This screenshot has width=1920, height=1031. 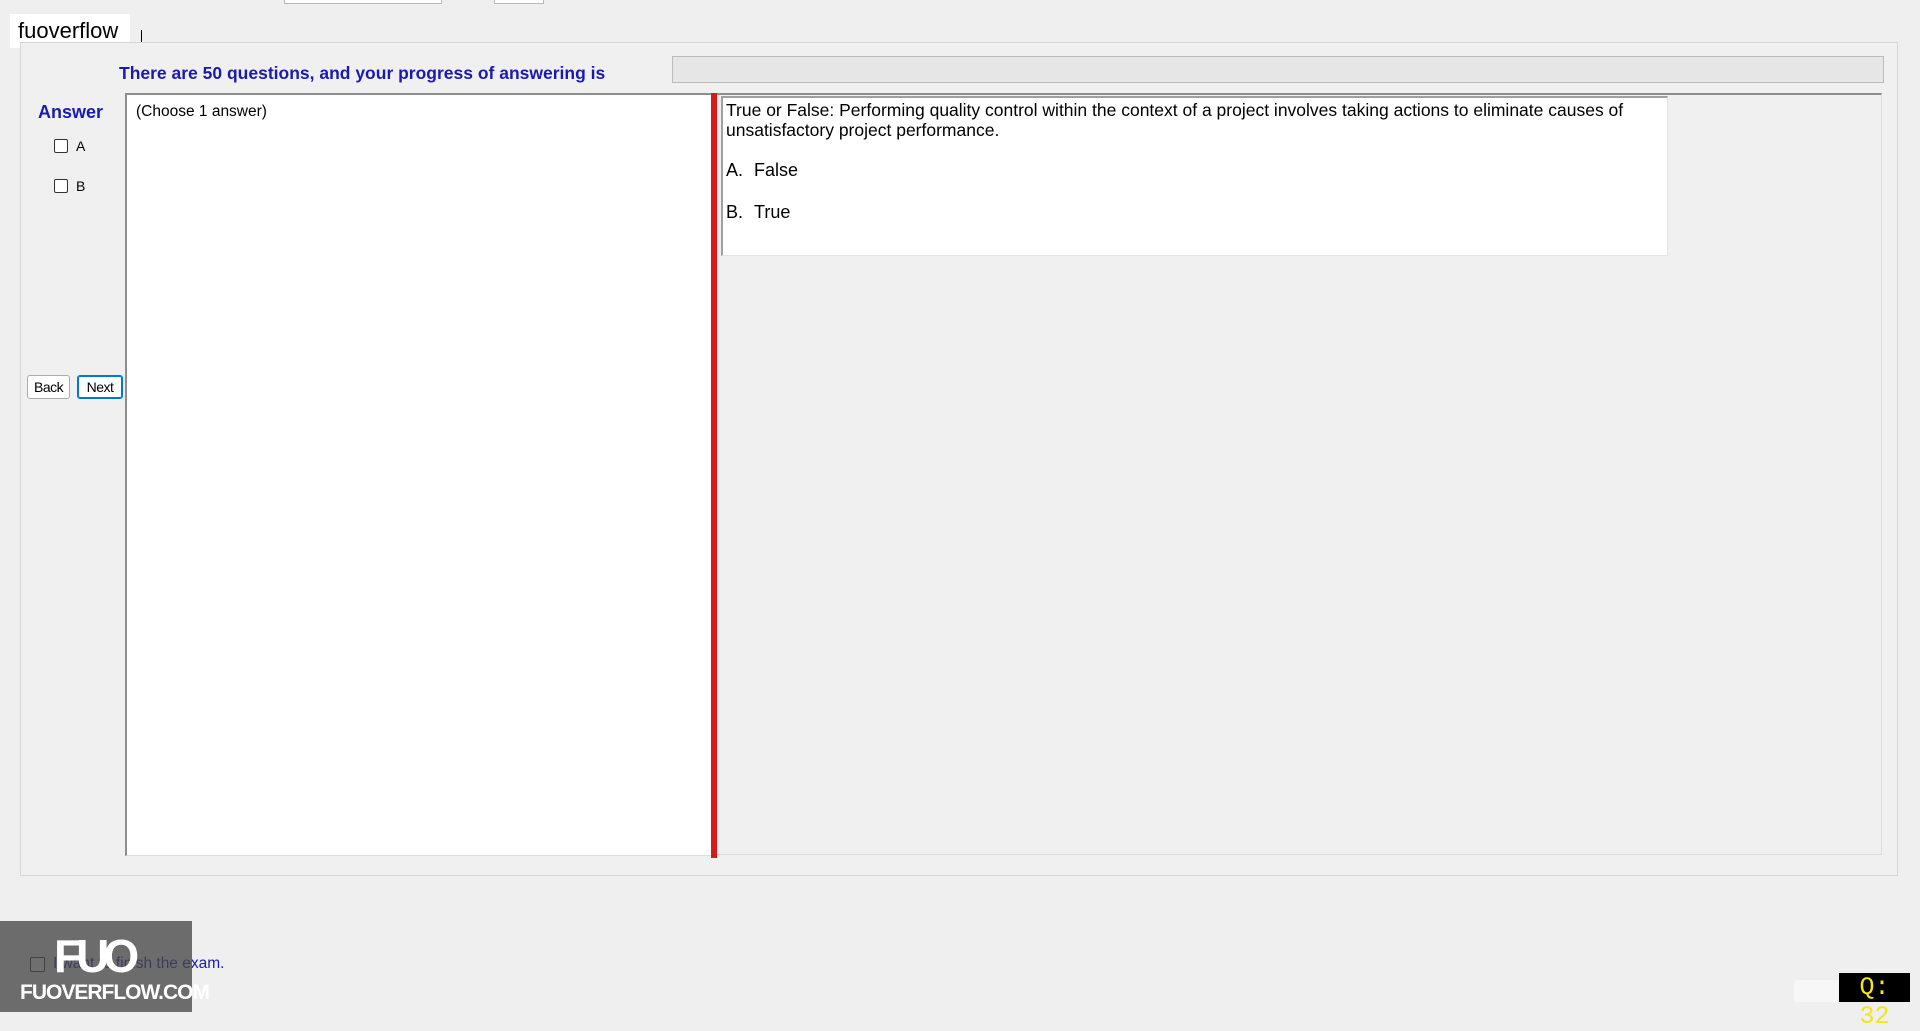 What do you see at coordinates (201, 111) in the screenshot?
I see `choose-hint: (Choose 1 answer)` at bounding box center [201, 111].